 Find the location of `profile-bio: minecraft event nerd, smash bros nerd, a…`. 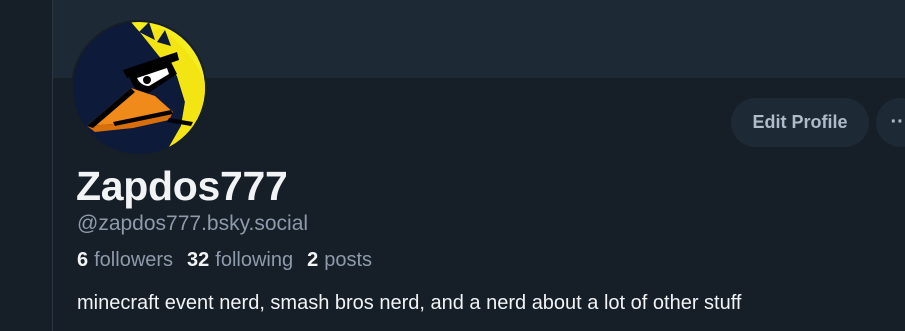

profile-bio: minecraft event nerd, smash bros nerd, a… is located at coordinates (409, 303).